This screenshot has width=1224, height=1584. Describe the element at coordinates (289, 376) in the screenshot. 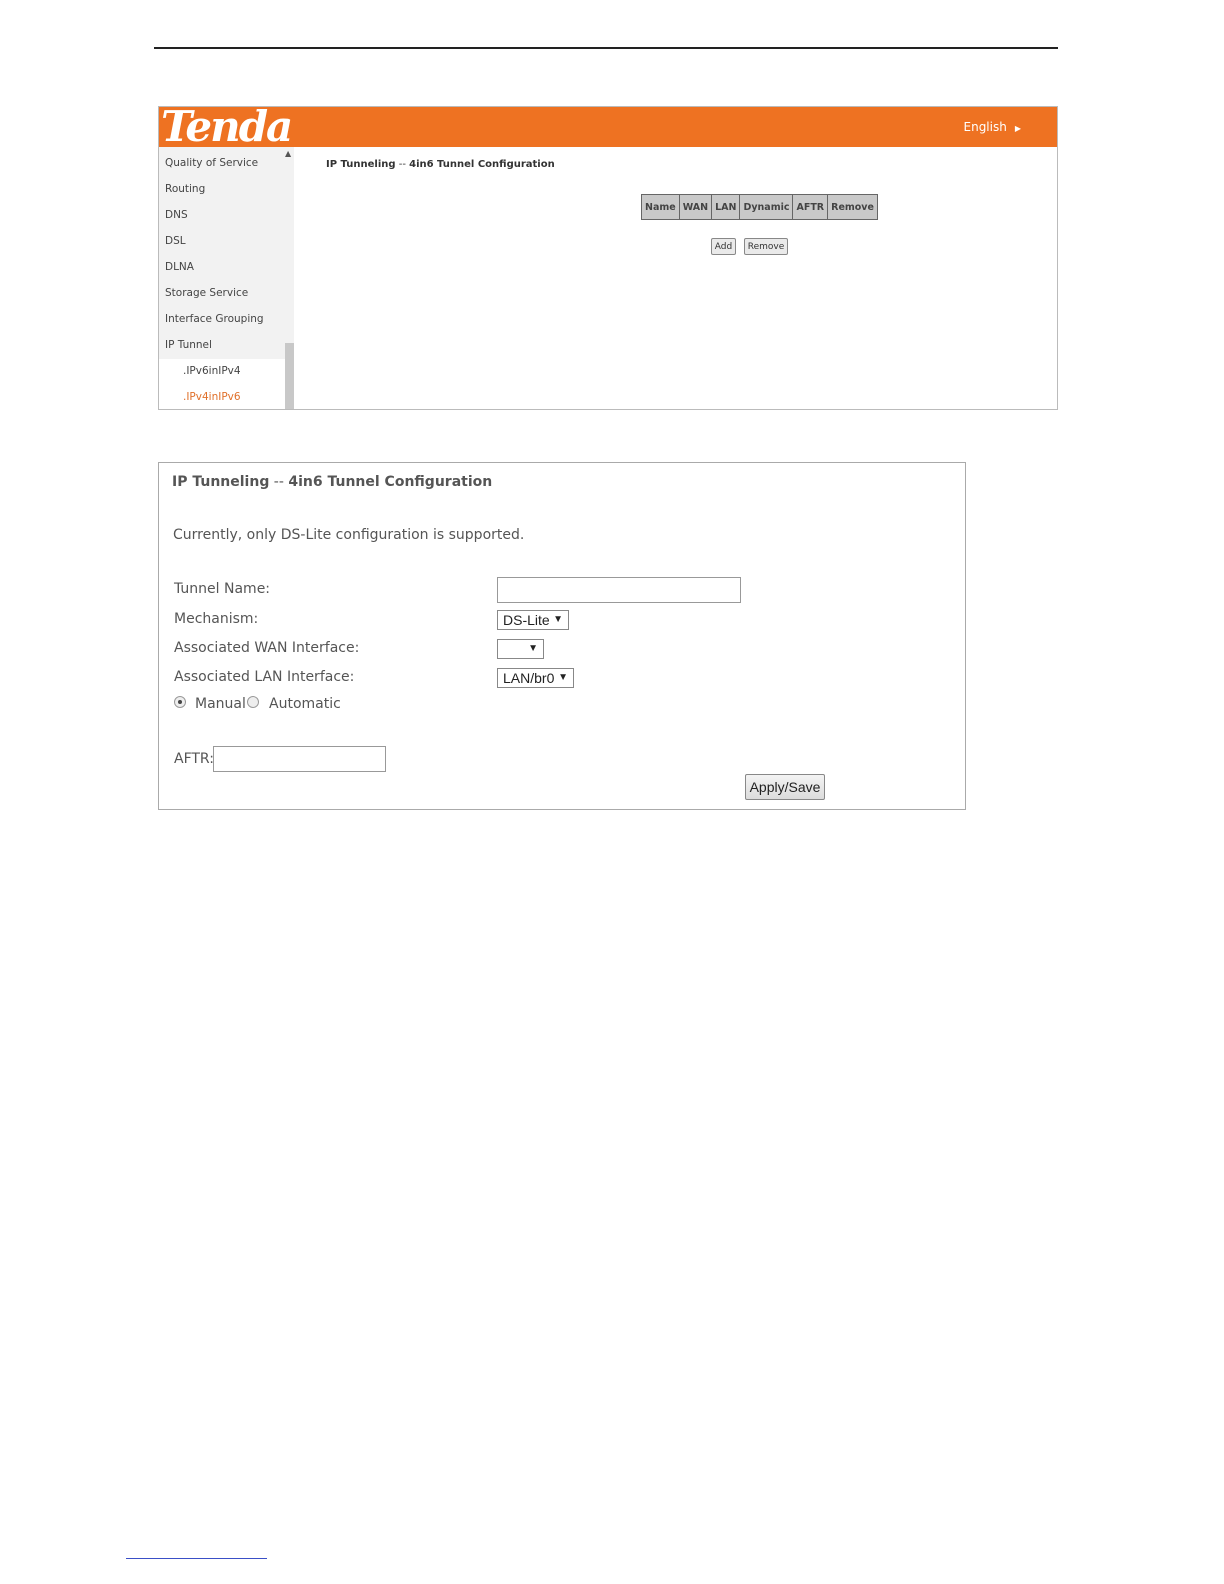

I see `sidebar-scrollbar` at that location.